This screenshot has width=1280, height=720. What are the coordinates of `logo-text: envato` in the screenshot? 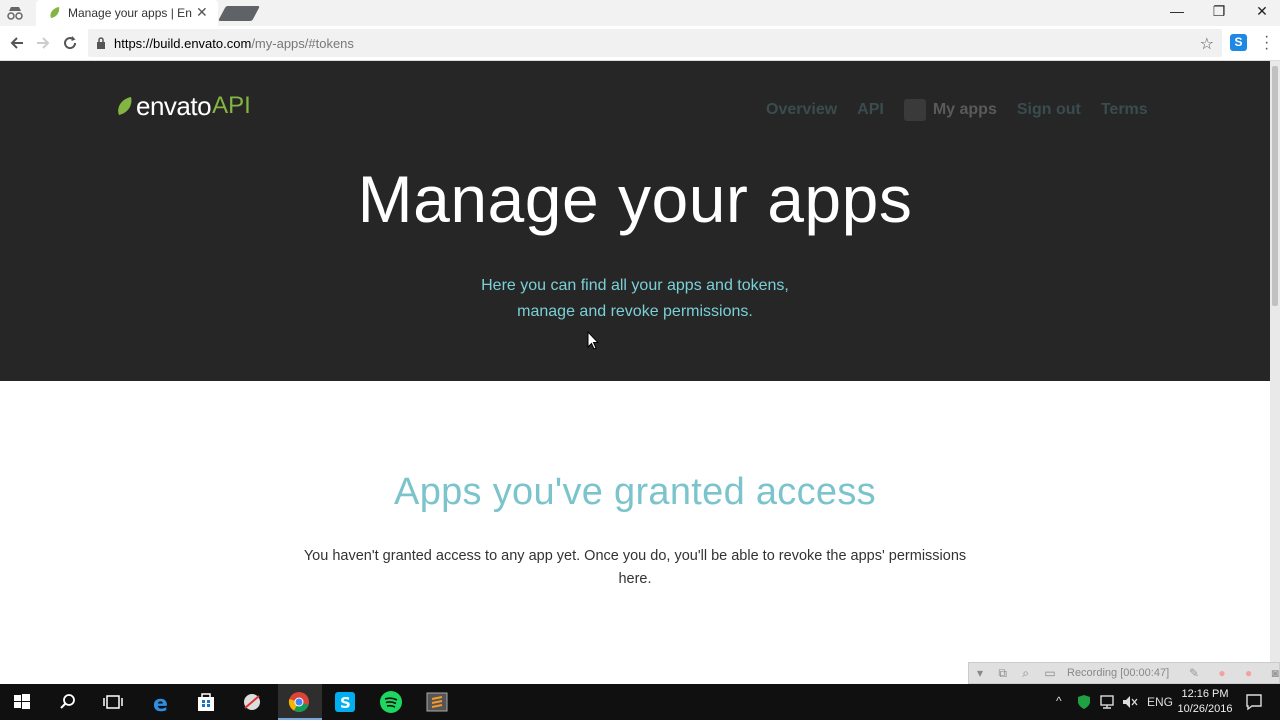 It's located at (174, 105).